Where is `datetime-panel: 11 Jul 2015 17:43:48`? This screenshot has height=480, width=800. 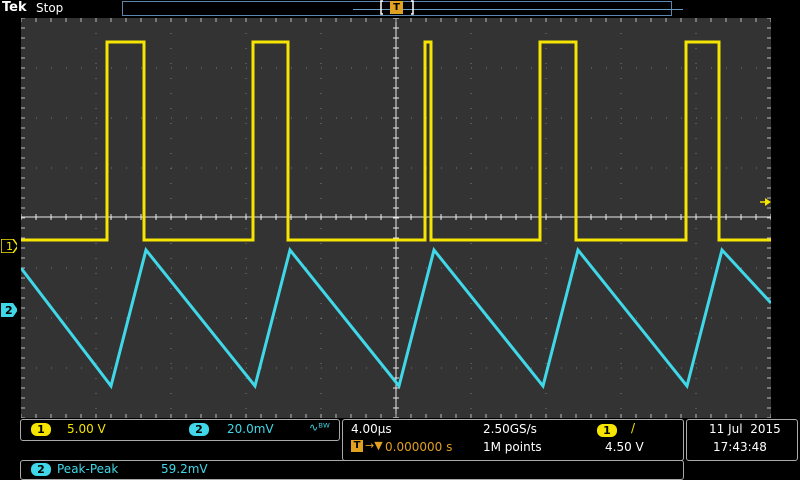 datetime-panel: 11 Jul 2015 17:43:48 is located at coordinates (742, 440).